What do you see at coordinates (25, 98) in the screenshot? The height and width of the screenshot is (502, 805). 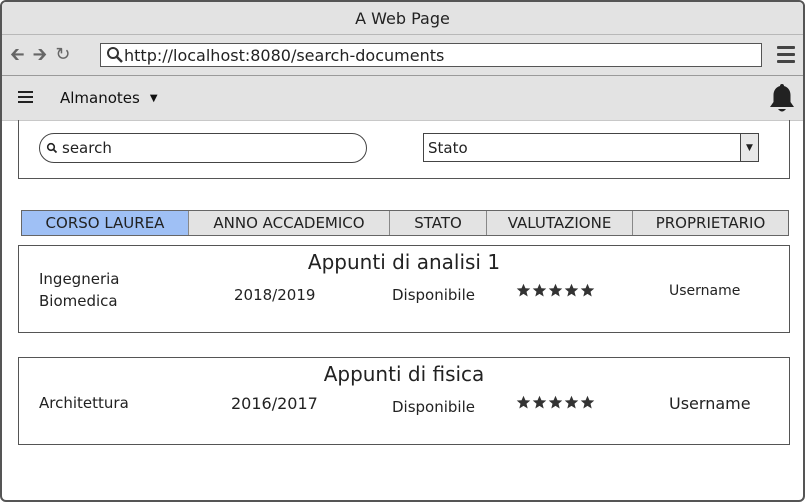 I see `menu-icon` at bounding box center [25, 98].